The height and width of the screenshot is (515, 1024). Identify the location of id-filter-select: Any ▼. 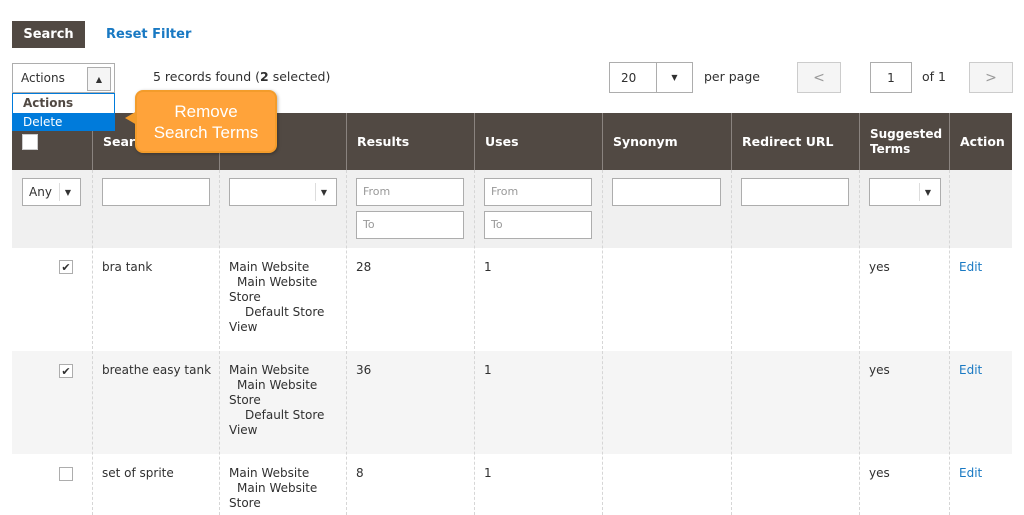
(51, 192).